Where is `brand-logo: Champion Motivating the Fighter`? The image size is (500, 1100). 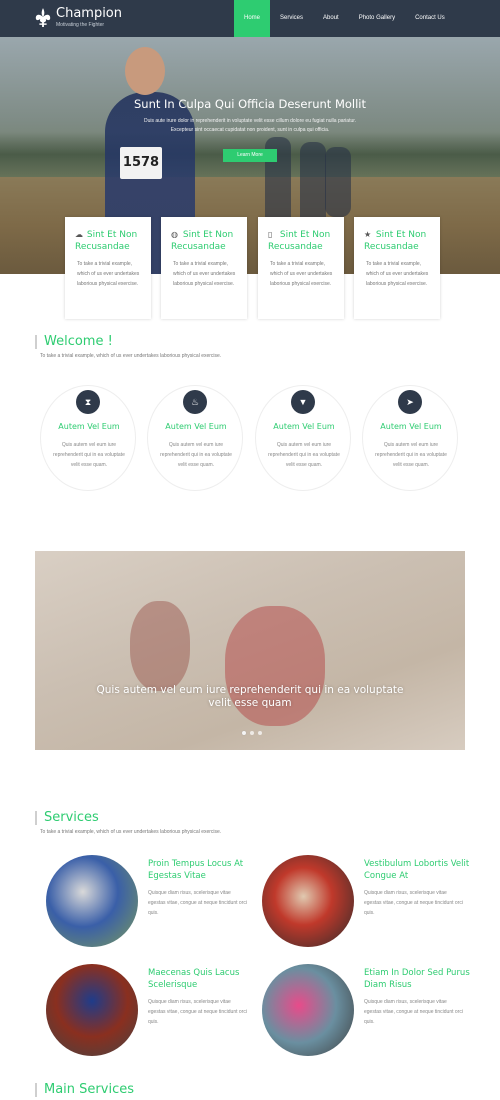
brand-logo: Champion Motivating the Fighter is located at coordinates (78, 17).